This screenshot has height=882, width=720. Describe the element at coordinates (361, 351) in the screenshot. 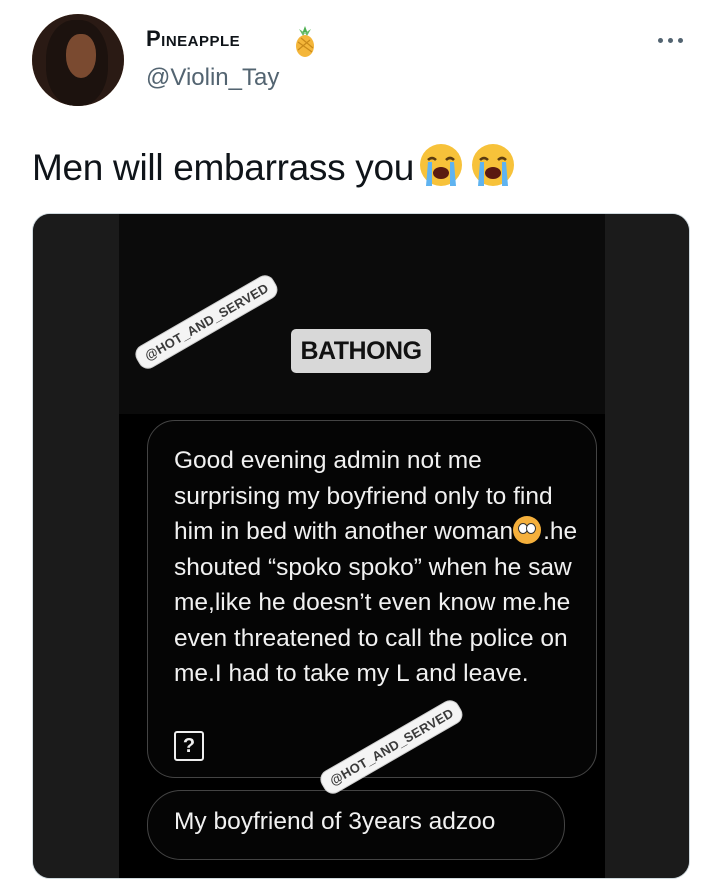

I see `bathong-sticker: BATHONG` at that location.